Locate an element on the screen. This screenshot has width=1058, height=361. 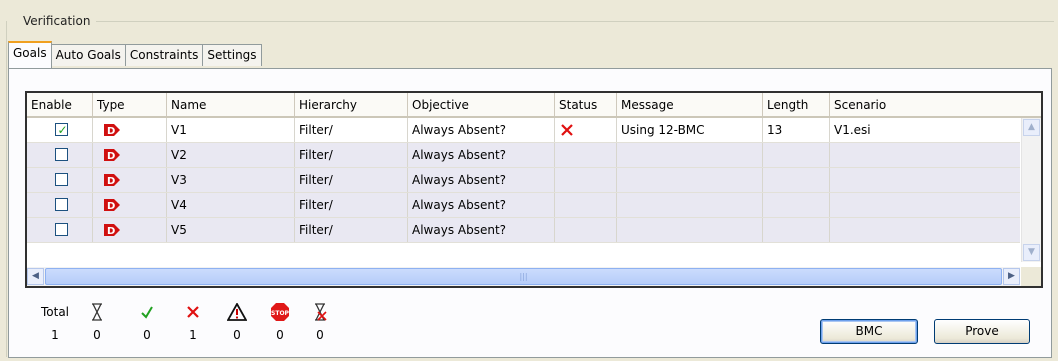
scroll-corner is located at coordinates (1031, 276).